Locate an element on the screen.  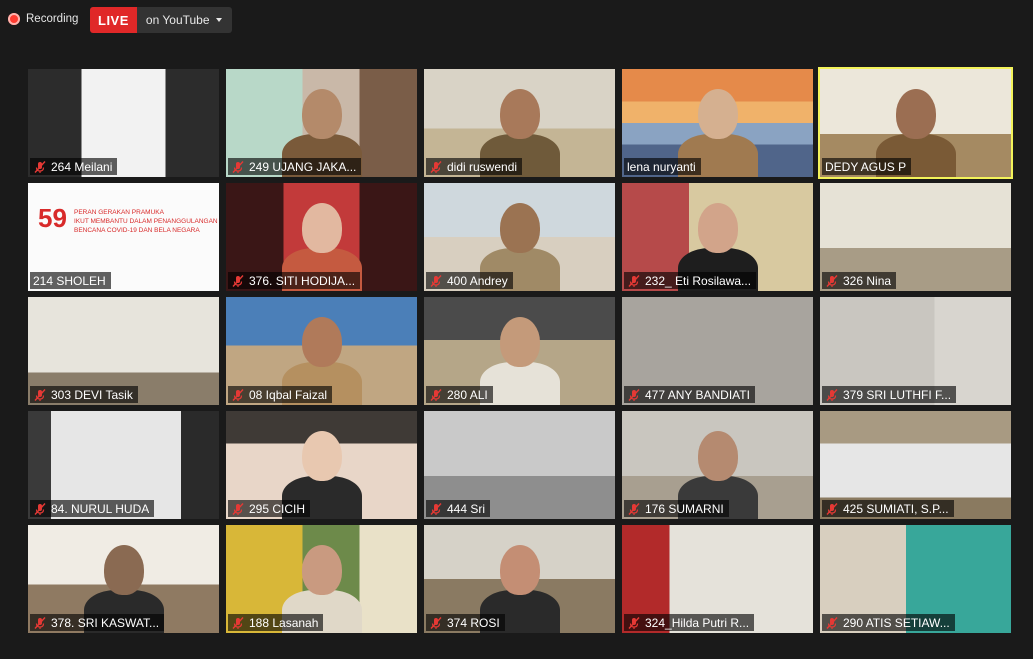
banner-number: 59 is located at coordinates (52, 218).